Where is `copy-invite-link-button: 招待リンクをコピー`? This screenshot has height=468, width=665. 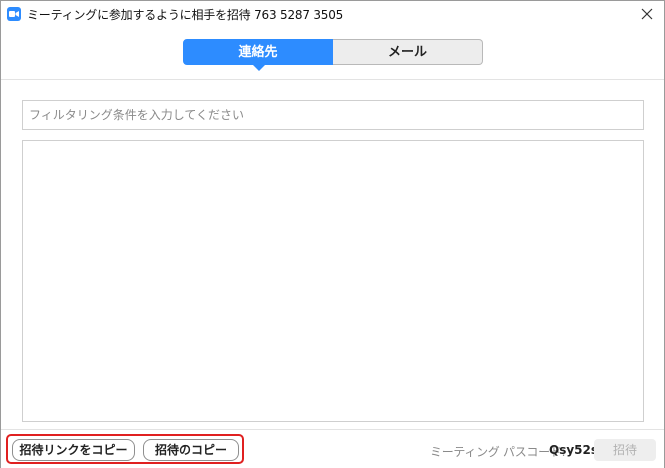
copy-invite-link-button: 招待リンクをコピー is located at coordinates (73, 450).